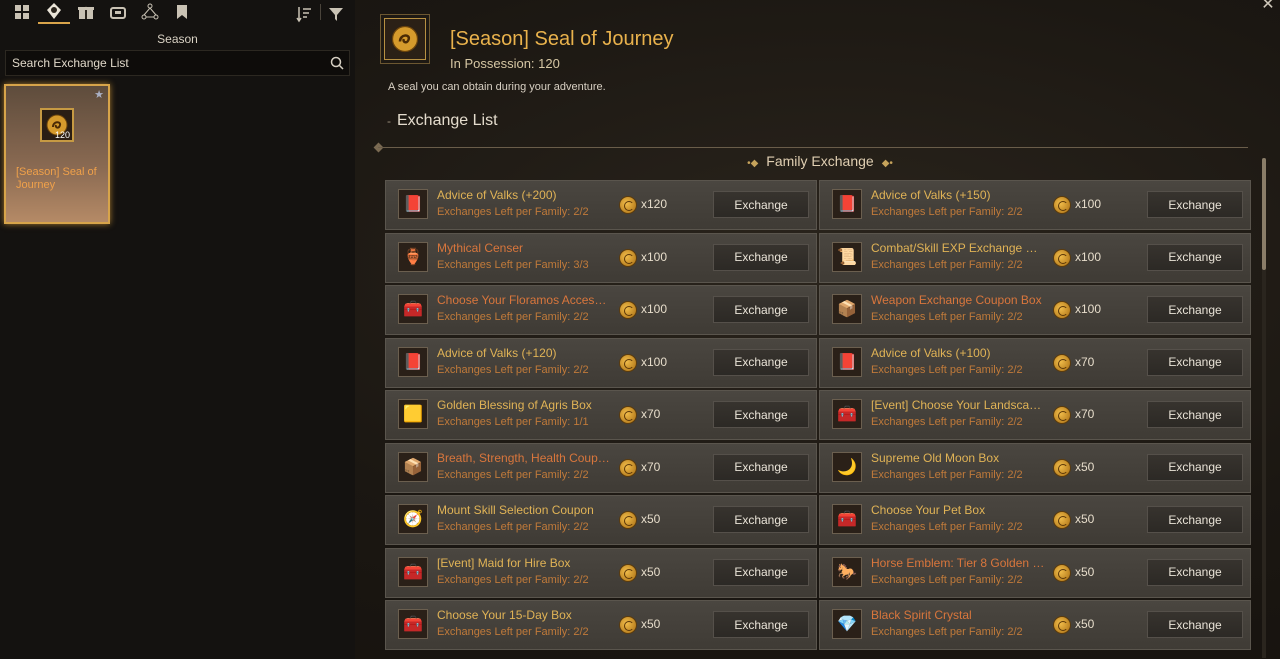 Image resolution: width=1280 pixels, height=659 pixels. What do you see at coordinates (820, 161) in the screenshot?
I see `group-title: •◆ Family Exchange ◆•` at bounding box center [820, 161].